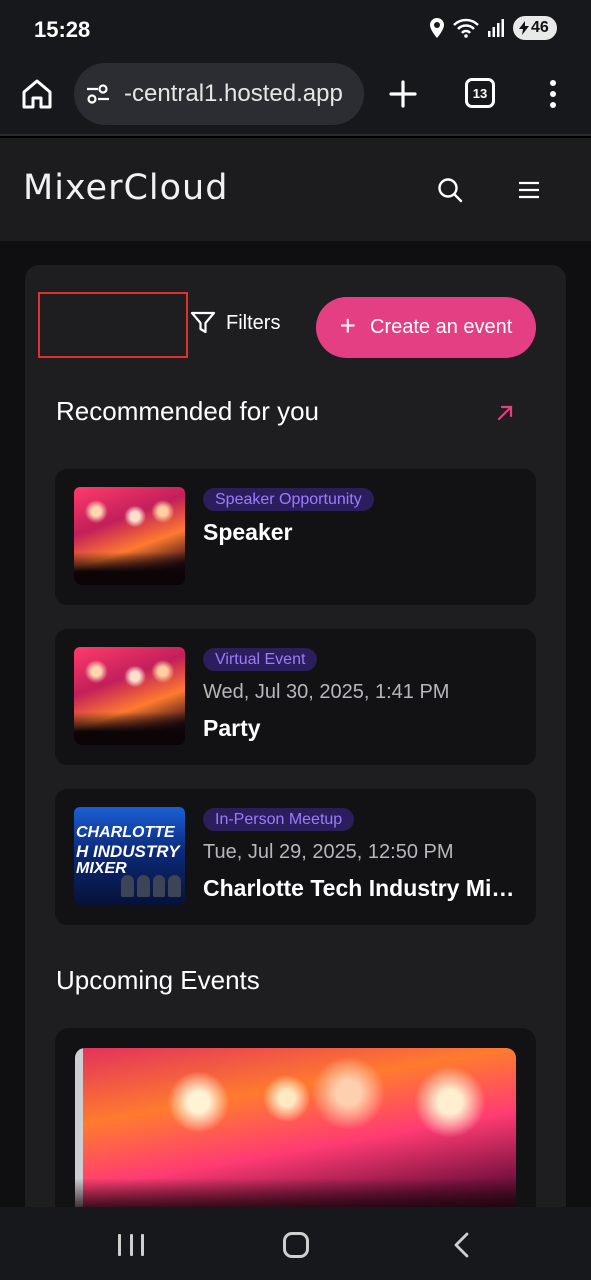 Image resolution: width=591 pixels, height=1280 pixels. I want to click on event-thumbnail: CHARLOTTE H INDUSTRY MIXER, so click(129, 856).